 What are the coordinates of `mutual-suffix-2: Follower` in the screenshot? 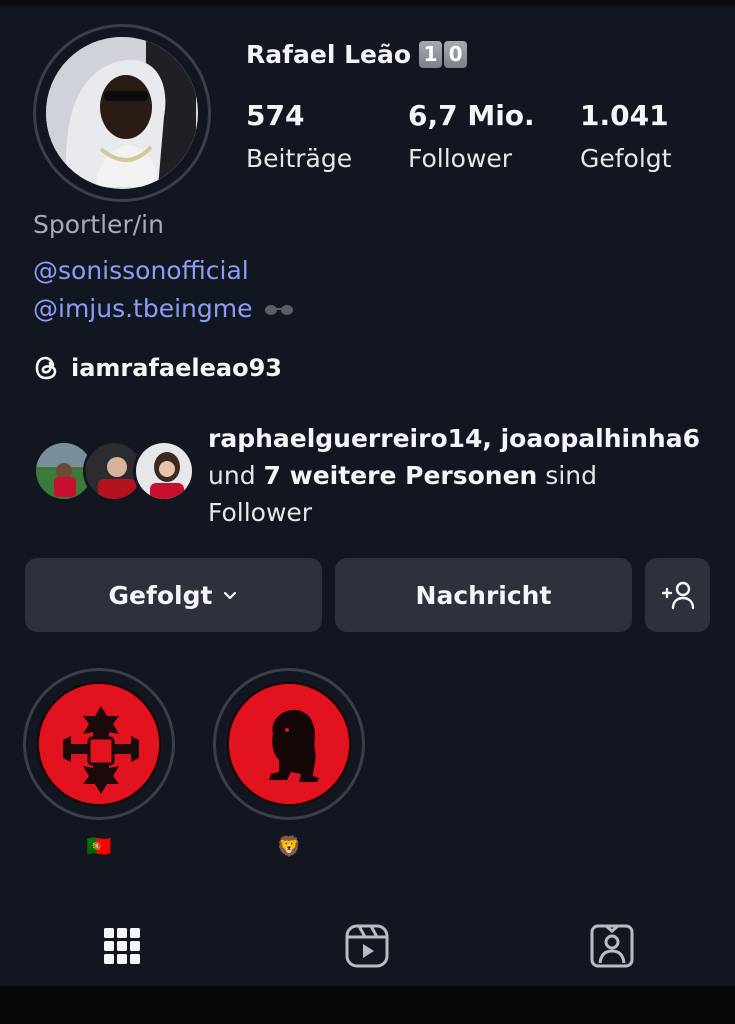 It's located at (260, 512).